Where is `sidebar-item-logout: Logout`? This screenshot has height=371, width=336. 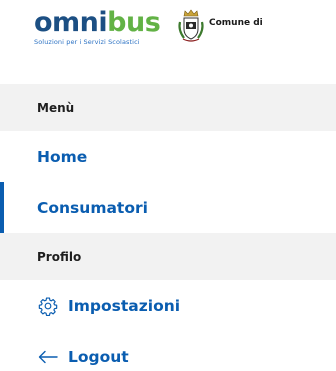 sidebar-item-logout: Logout is located at coordinates (168, 351).